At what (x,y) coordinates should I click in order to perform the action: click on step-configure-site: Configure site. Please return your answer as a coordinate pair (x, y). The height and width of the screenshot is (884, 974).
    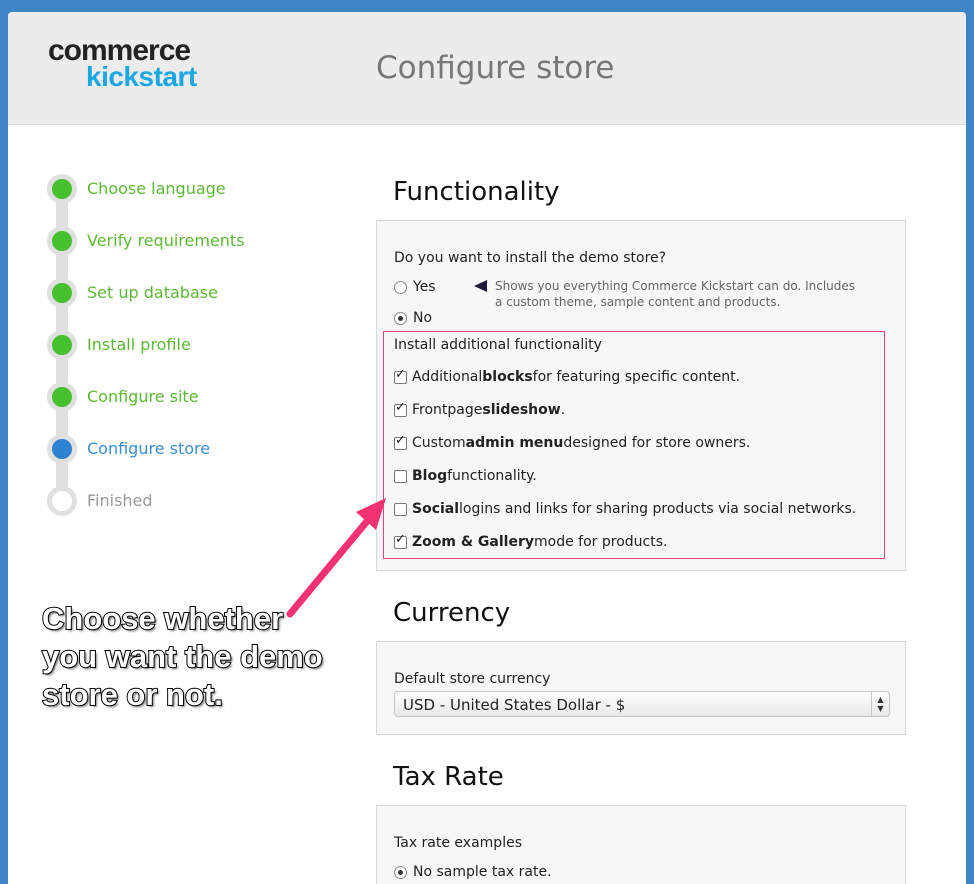
    Looking at the image, I should click on (176, 396).